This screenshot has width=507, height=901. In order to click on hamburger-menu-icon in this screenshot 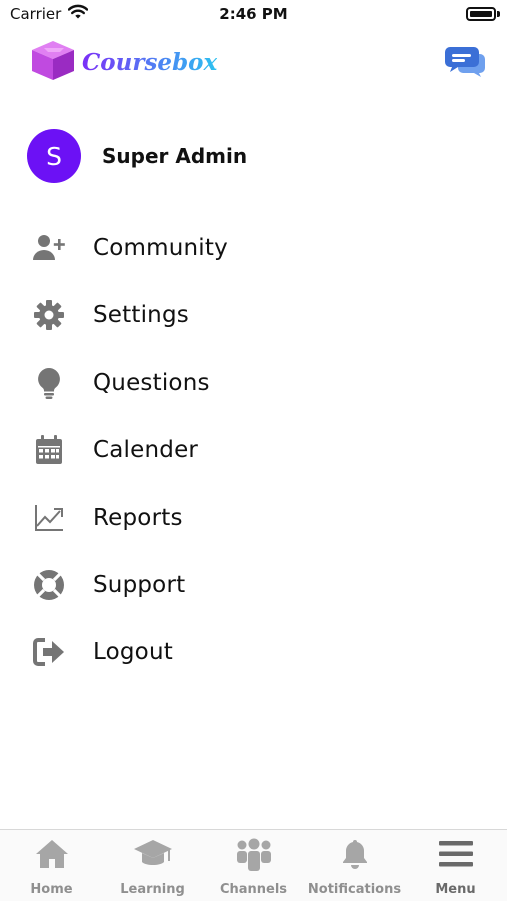, I will do `click(455, 855)`.